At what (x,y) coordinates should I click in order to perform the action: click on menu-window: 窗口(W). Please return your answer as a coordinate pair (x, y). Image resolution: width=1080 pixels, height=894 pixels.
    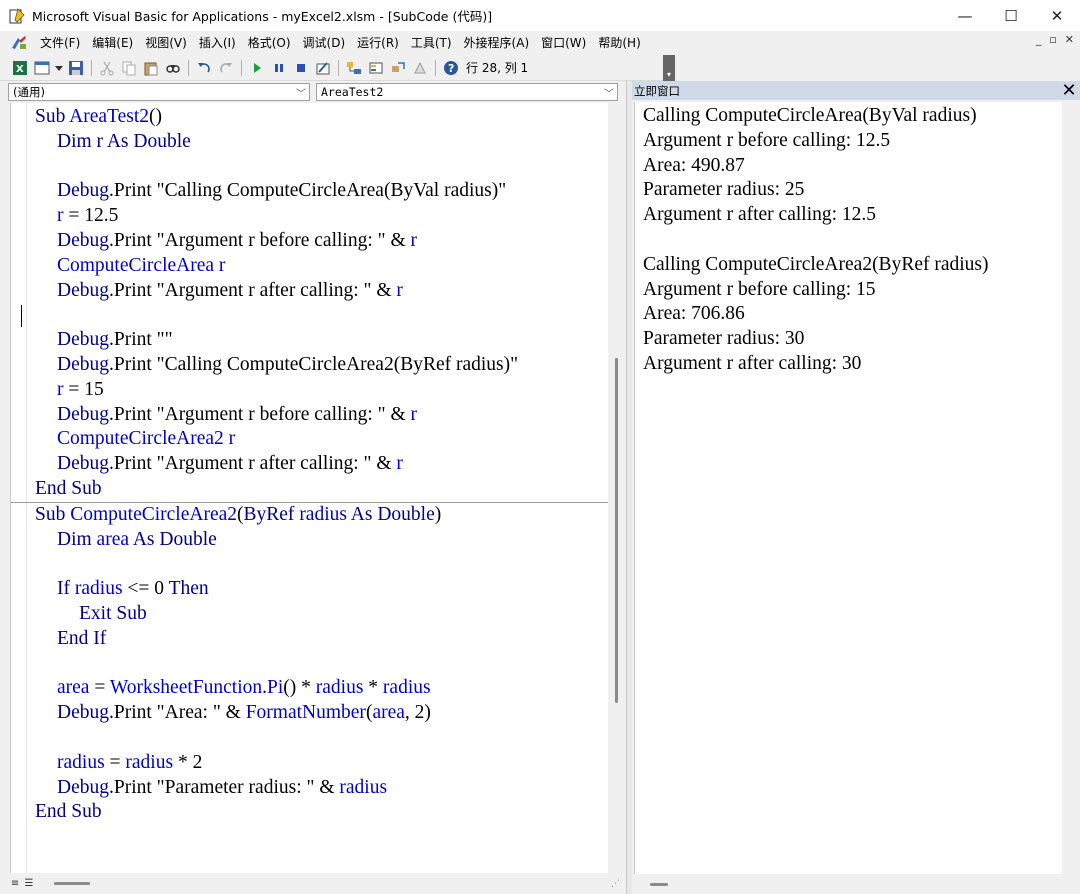
    Looking at the image, I should click on (563, 43).